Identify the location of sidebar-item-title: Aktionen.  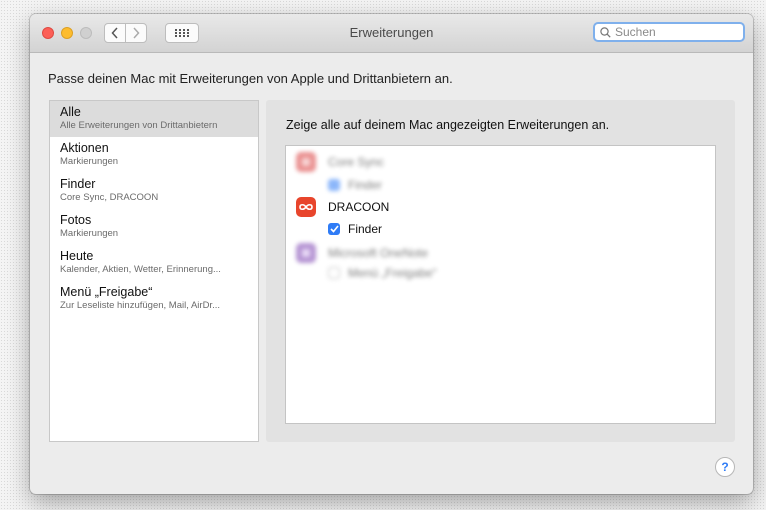
(84, 148).